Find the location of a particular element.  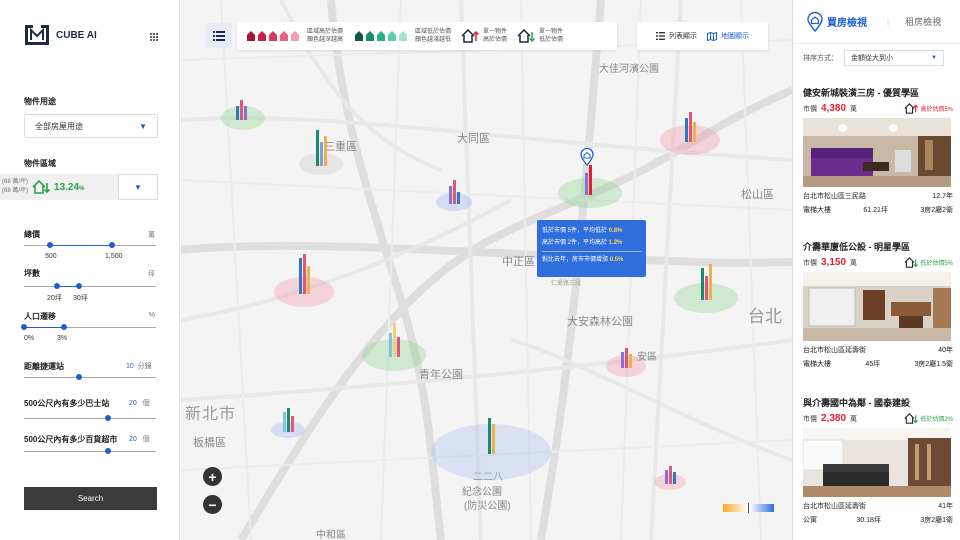

total-max-handle is located at coordinates (112, 245).